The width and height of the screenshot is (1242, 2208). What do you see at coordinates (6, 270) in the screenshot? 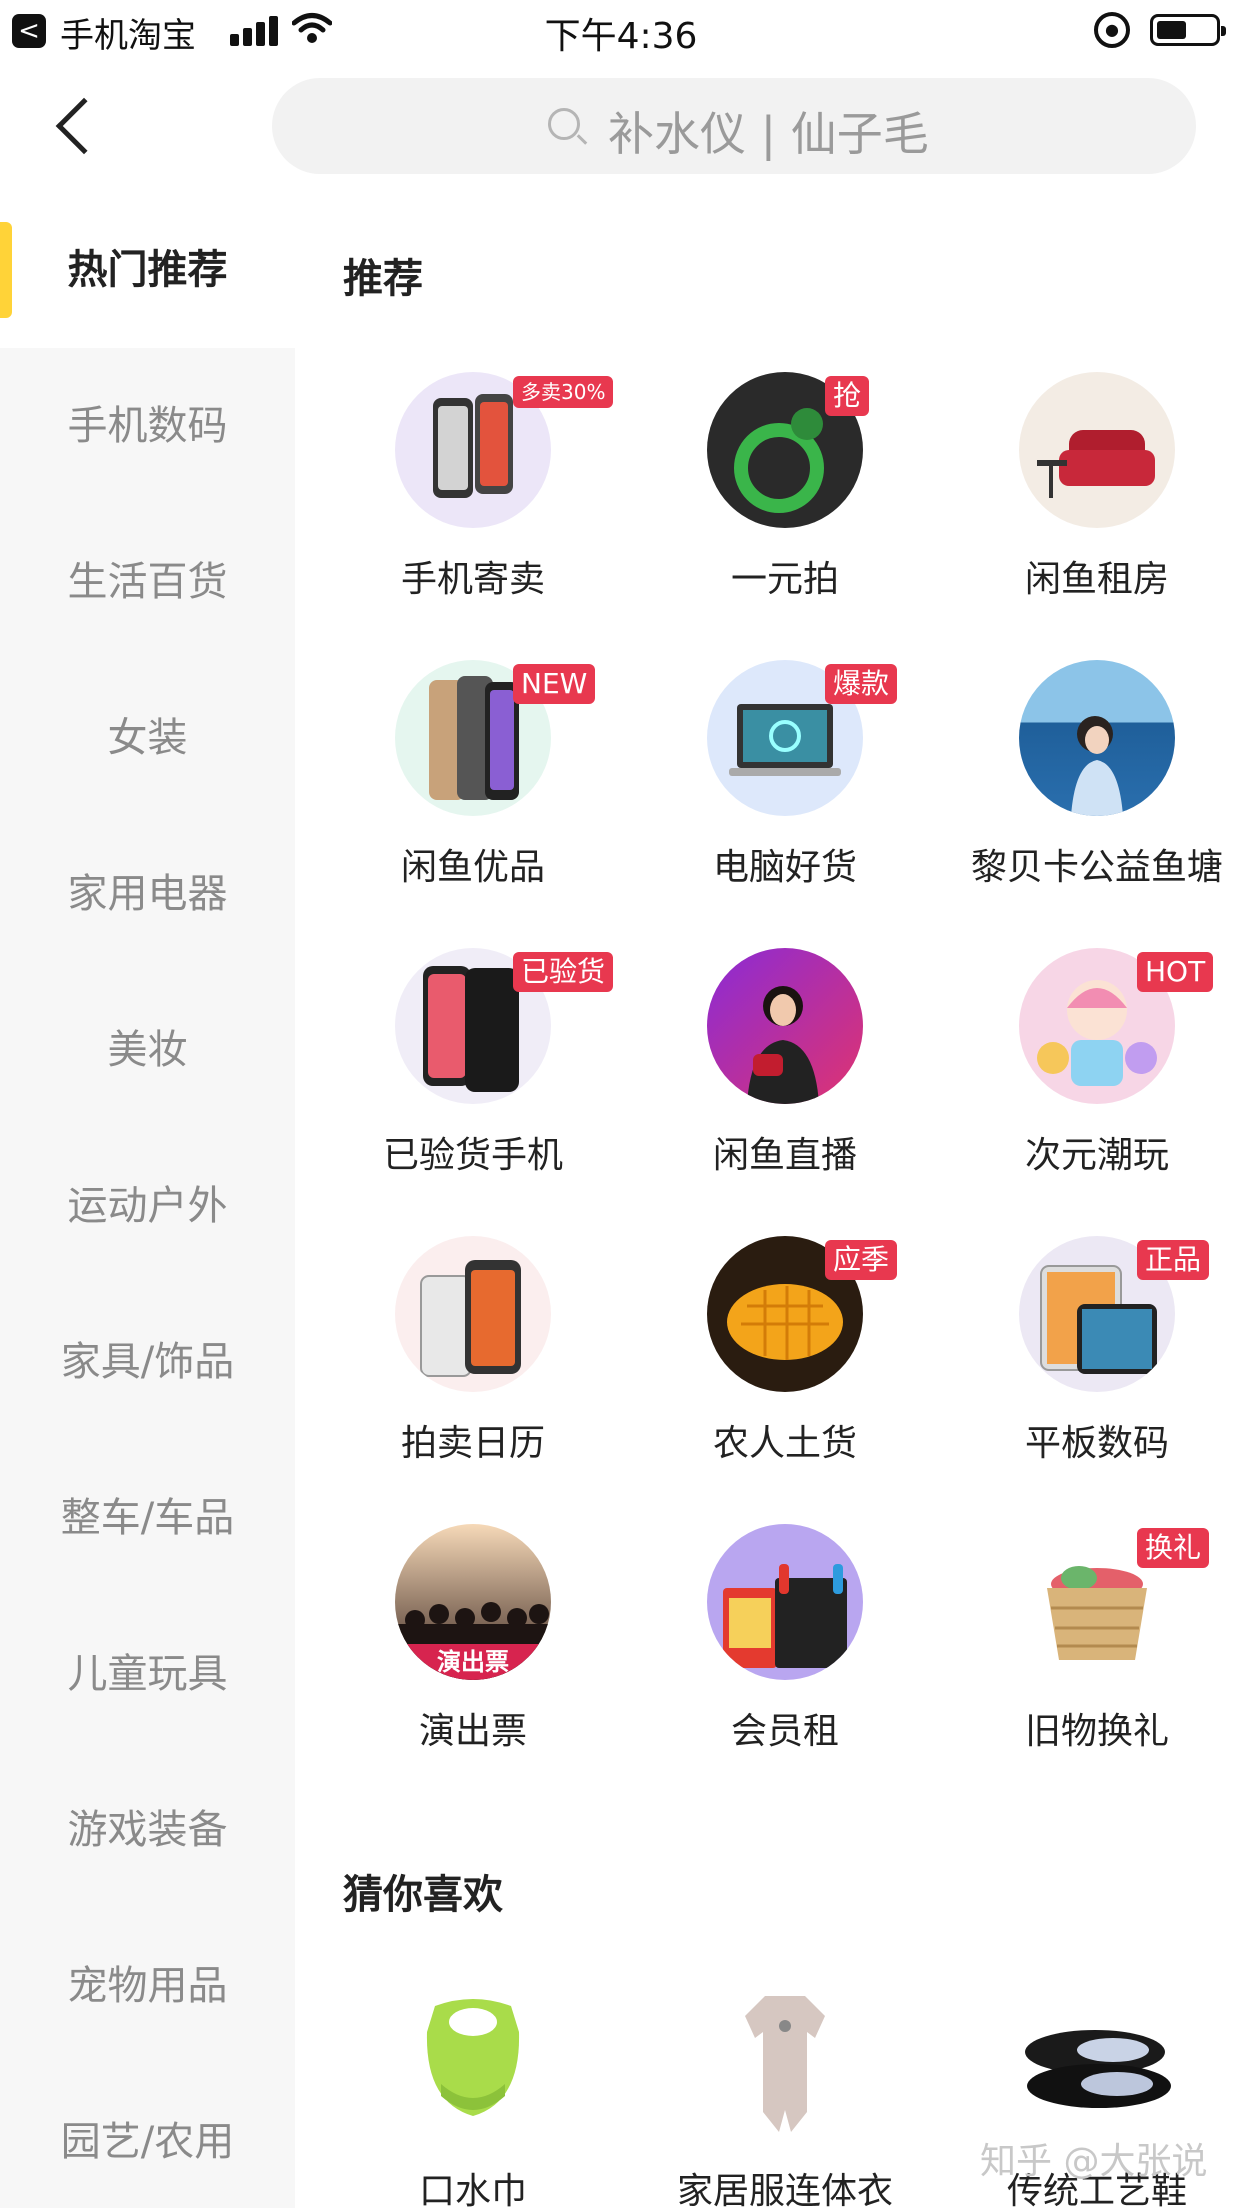
I see `active-indicator` at bounding box center [6, 270].